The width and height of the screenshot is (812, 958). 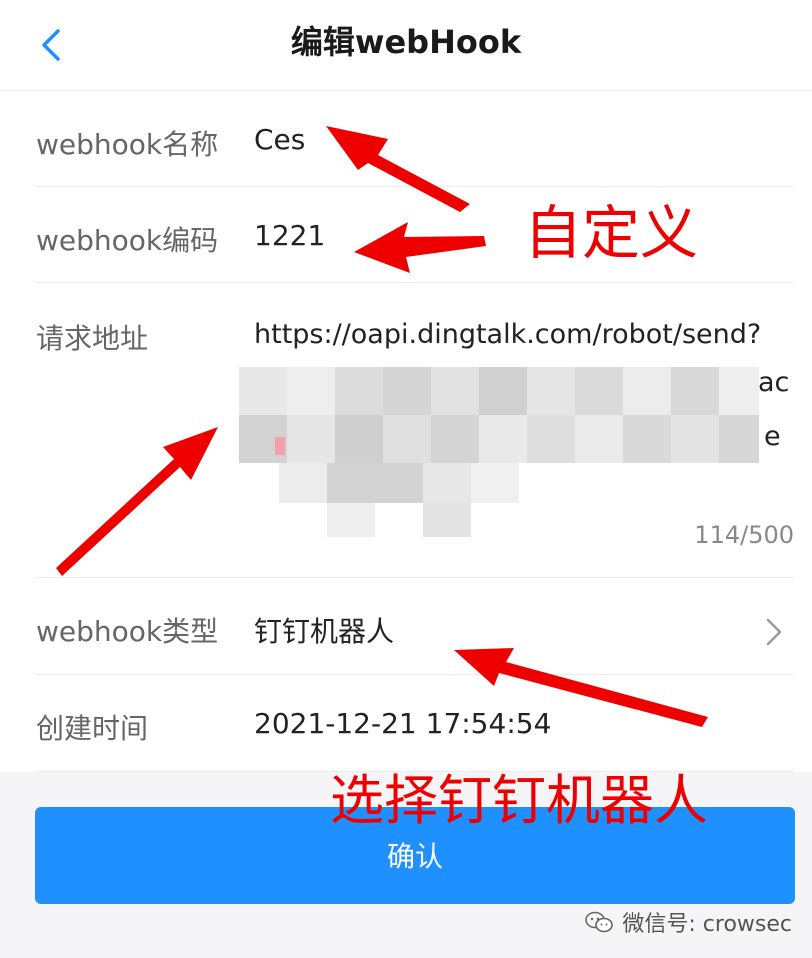 I want to click on annotation-custom: 自定义, so click(x=611, y=233).